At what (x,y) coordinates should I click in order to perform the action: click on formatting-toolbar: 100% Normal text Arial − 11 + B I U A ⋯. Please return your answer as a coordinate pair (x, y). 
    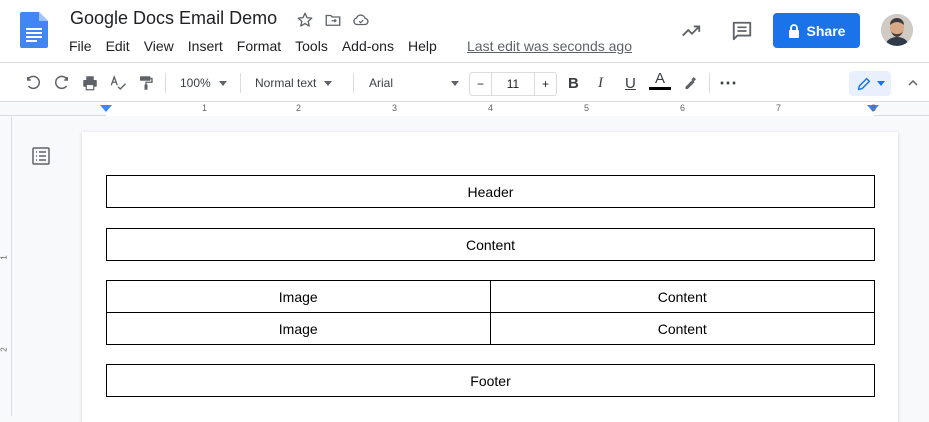
    Looking at the image, I should click on (464, 82).